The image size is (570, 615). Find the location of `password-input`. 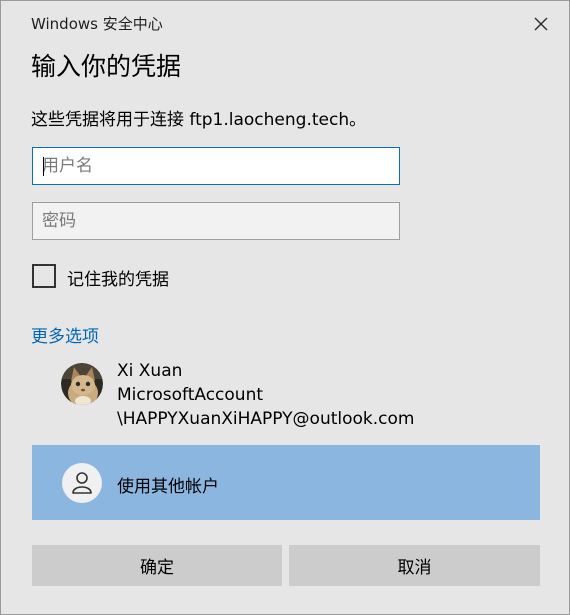

password-input is located at coordinates (216, 221).